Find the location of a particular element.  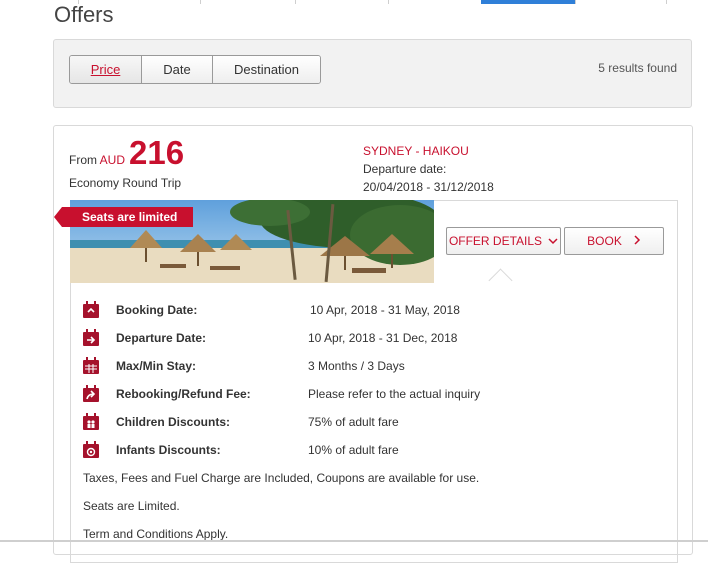

from-text: From is located at coordinates (83, 160).